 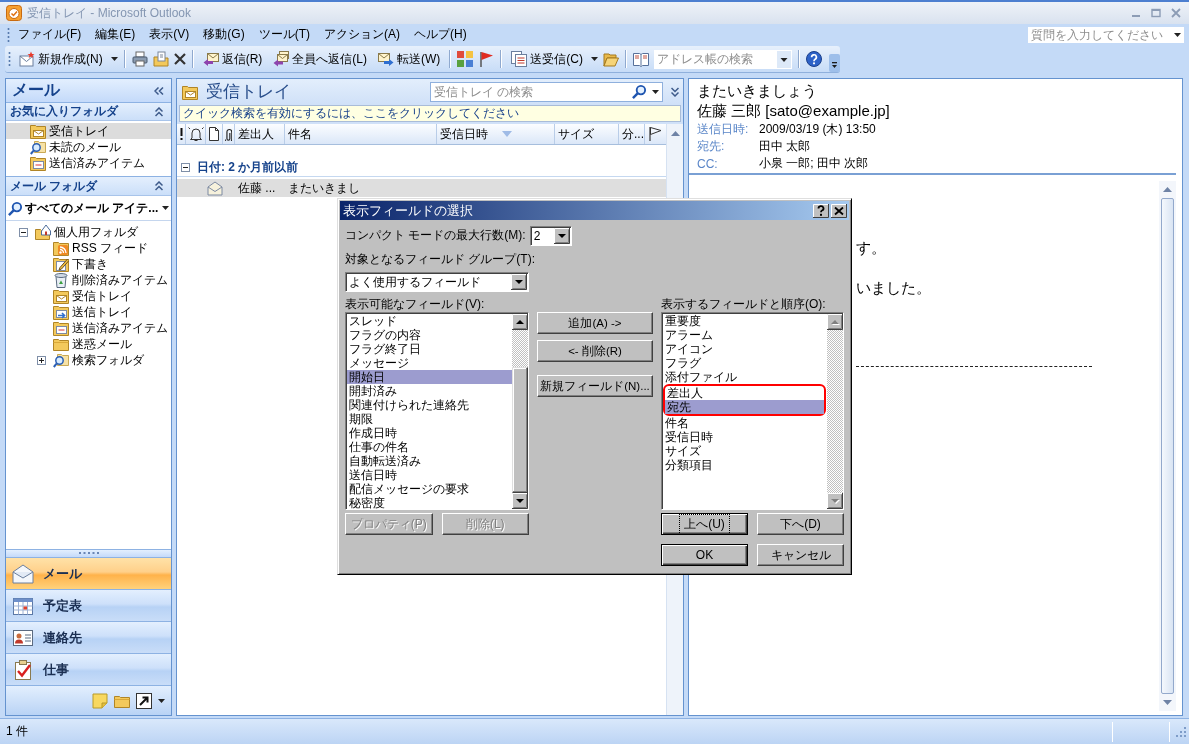 I want to click on folder-item: 個人用フォルダ, so click(x=87, y=232).